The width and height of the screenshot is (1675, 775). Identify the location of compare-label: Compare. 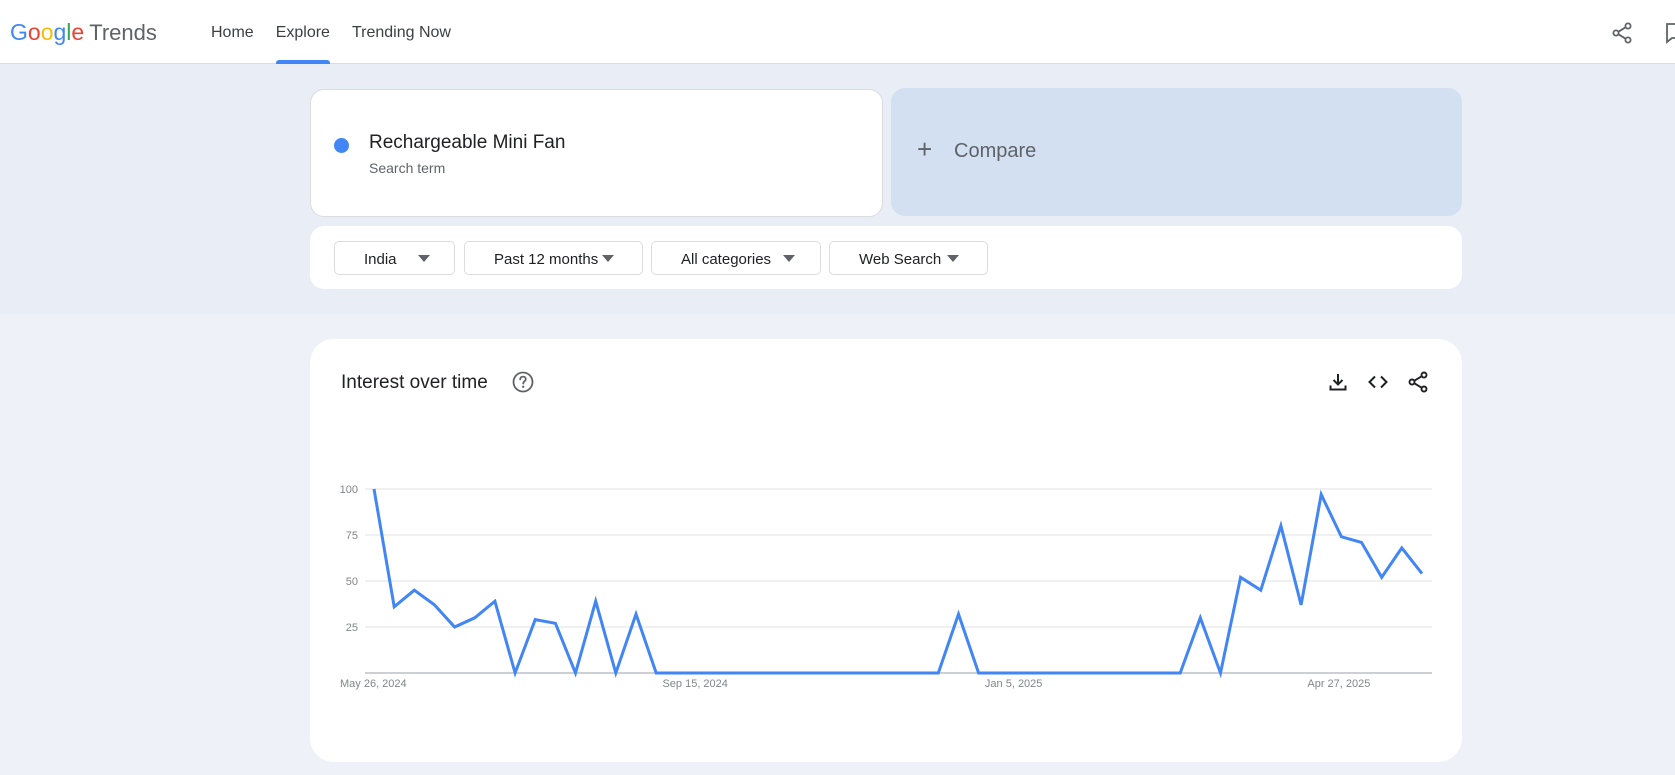
(995, 151).